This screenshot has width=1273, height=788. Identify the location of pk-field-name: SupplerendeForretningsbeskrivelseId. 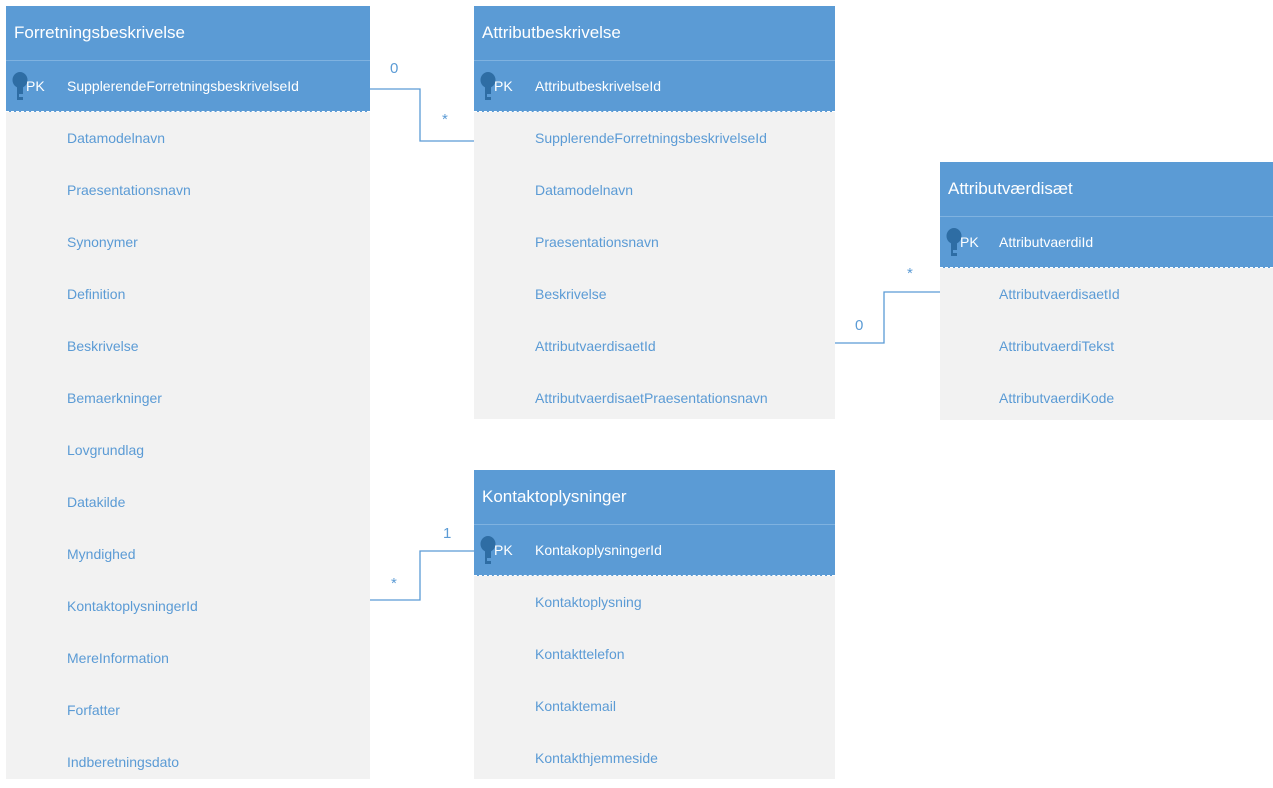
(183, 86).